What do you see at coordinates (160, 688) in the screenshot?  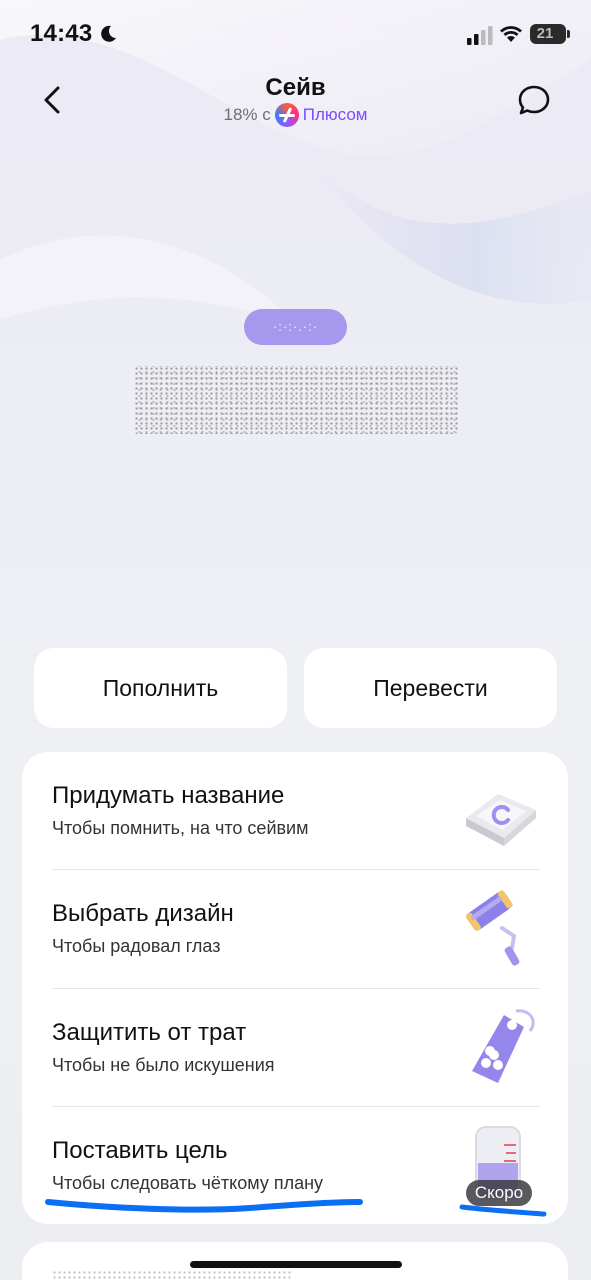 I see `topup-button: Пополнить` at bounding box center [160, 688].